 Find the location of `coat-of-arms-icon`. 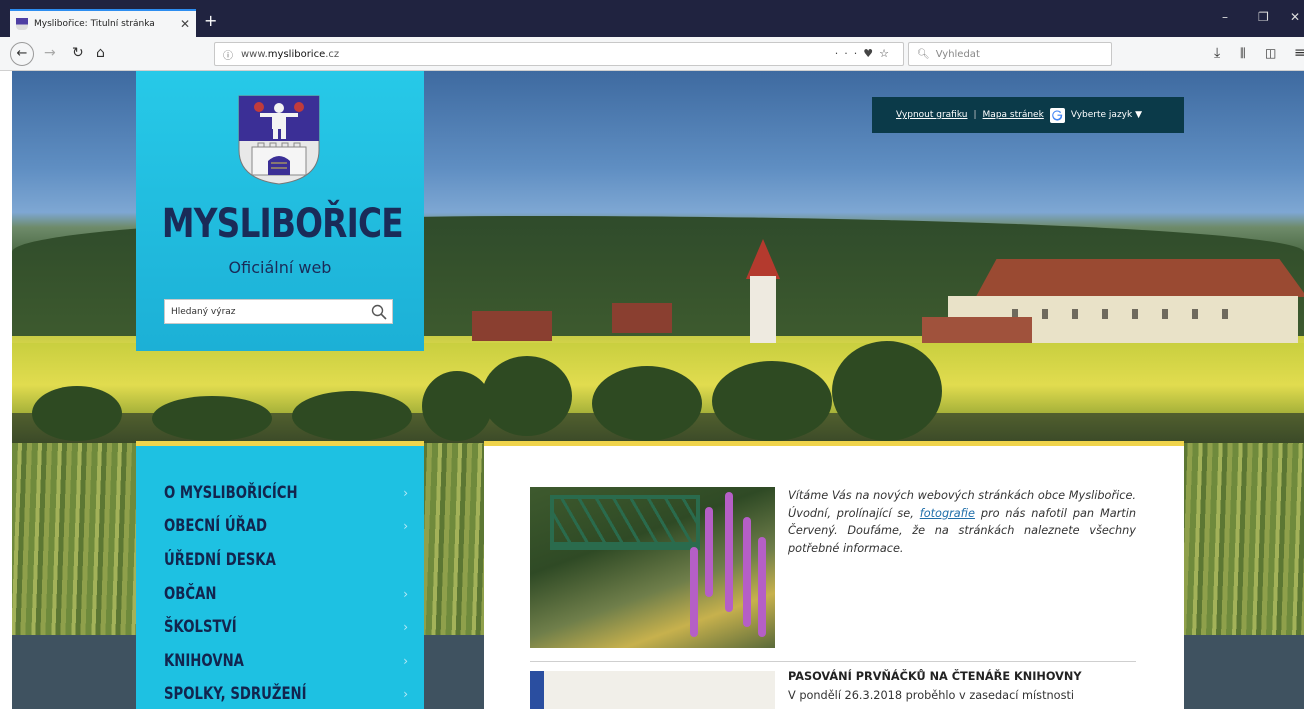

coat-of-arms-icon is located at coordinates (279, 140).